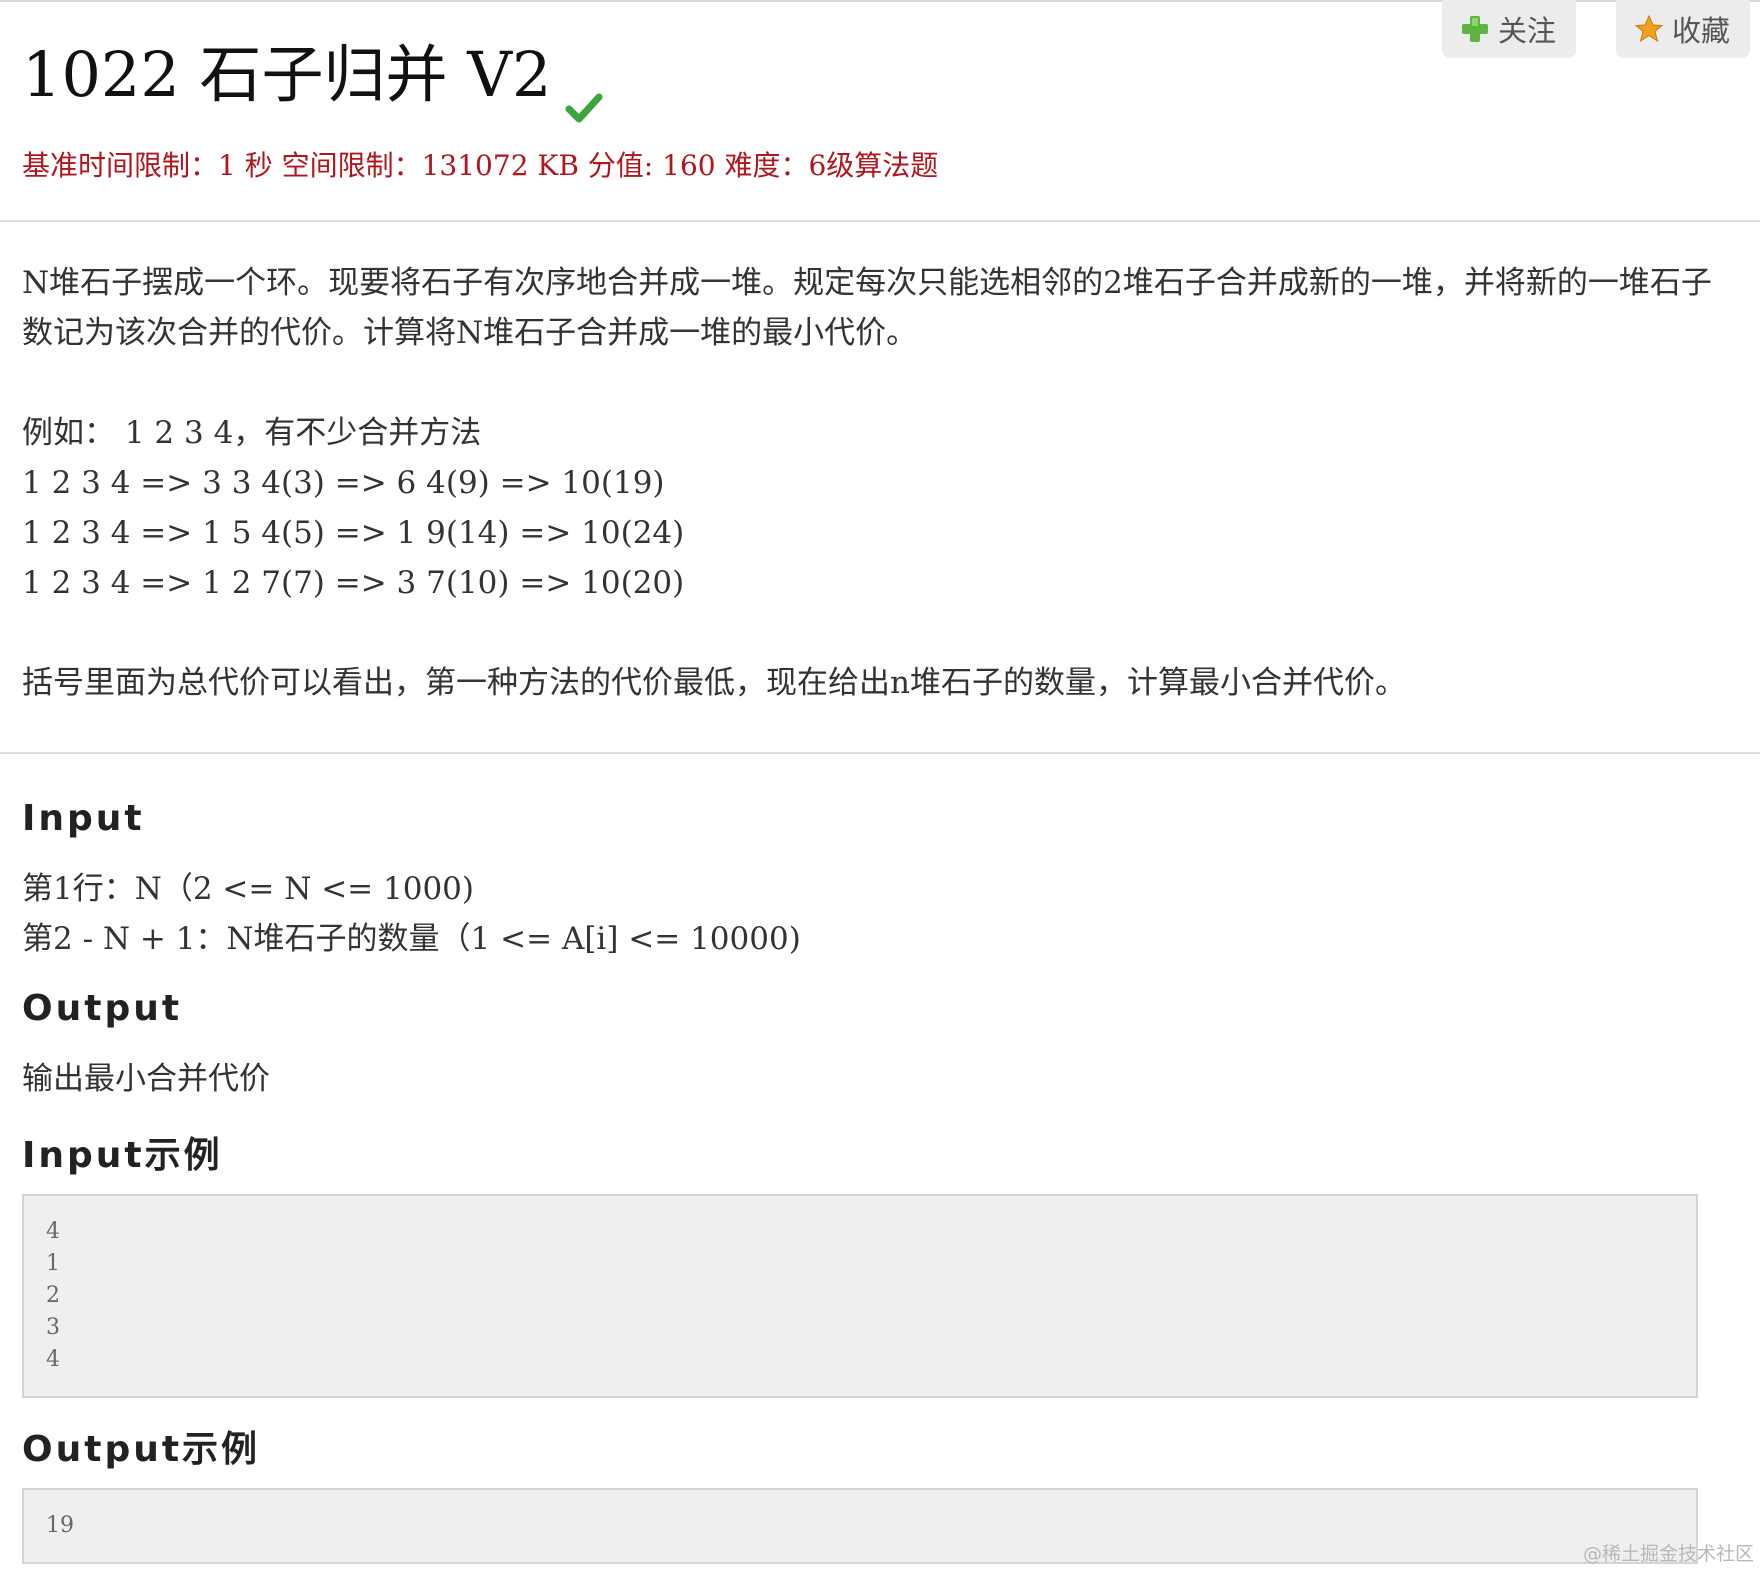 The width and height of the screenshot is (1760, 1574). Describe the element at coordinates (83, 818) in the screenshot. I see `input-heading: Input` at that location.